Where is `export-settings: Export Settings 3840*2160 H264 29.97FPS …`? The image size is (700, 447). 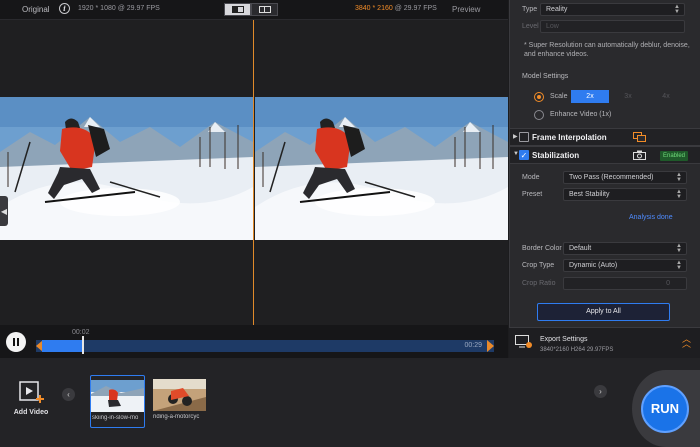
export-settings: Export Settings 3840*2160 H264 29.97FPS … is located at coordinates (604, 342).